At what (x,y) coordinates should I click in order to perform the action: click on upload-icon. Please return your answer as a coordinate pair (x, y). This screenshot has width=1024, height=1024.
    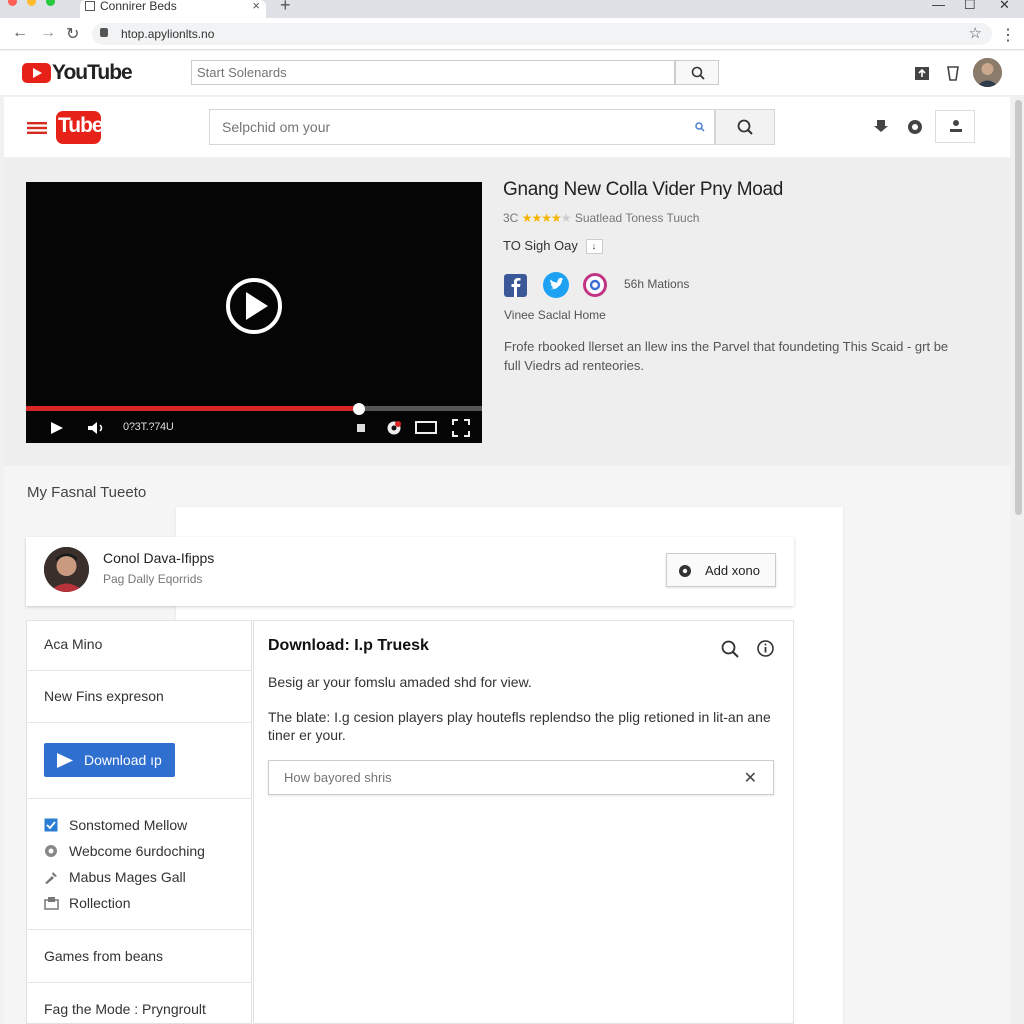
    Looking at the image, I should click on (922, 73).